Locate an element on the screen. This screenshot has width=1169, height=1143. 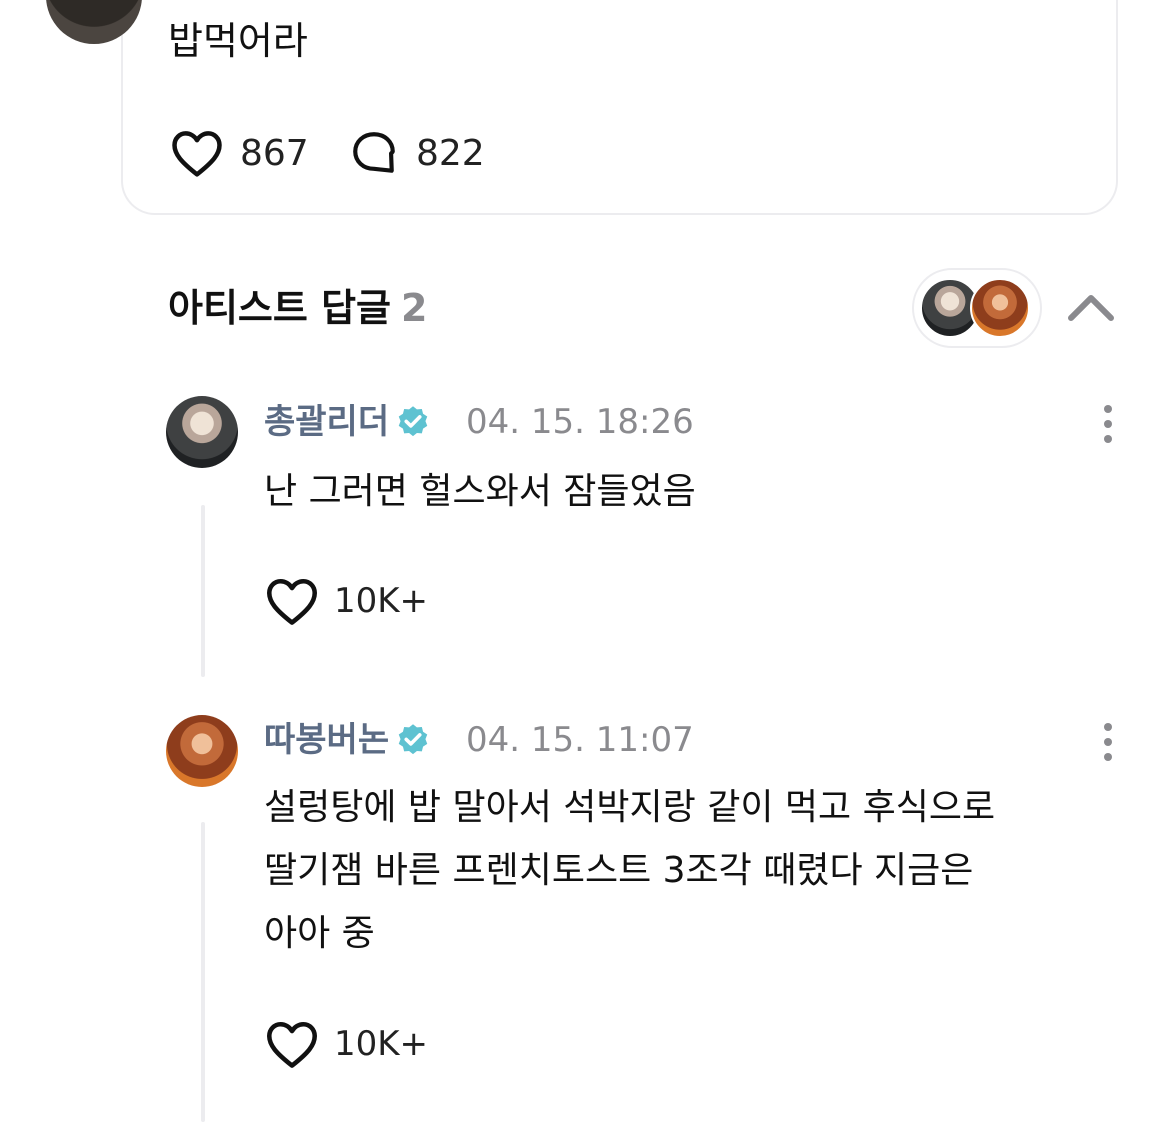
post-like-button: 867 is located at coordinates (239, 153).